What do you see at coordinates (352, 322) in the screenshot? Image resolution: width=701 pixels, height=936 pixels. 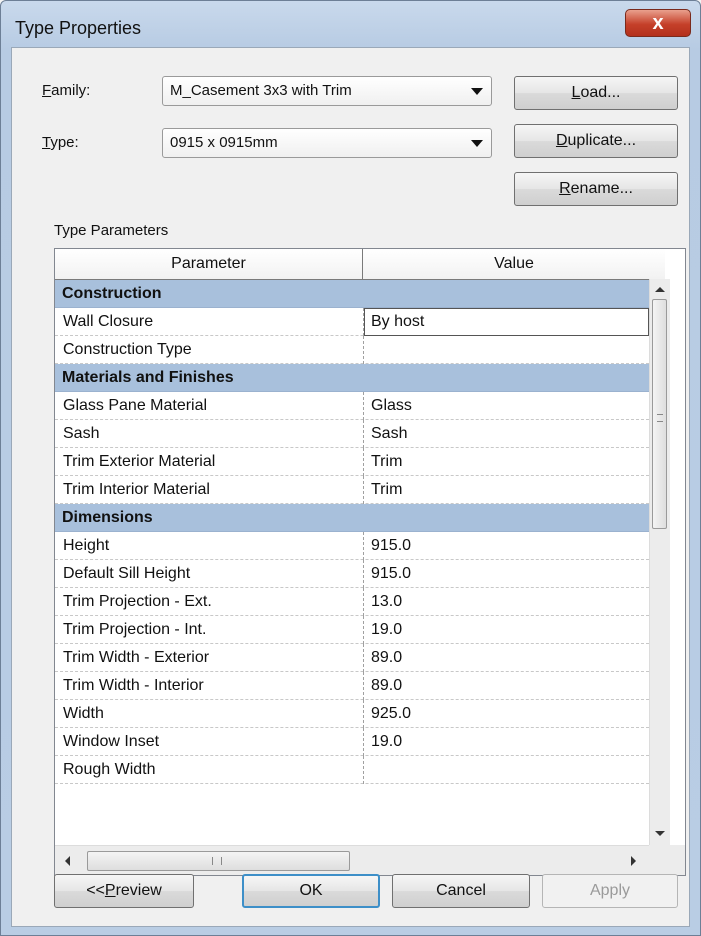 I see `table-row: Wall Closure By host` at bounding box center [352, 322].